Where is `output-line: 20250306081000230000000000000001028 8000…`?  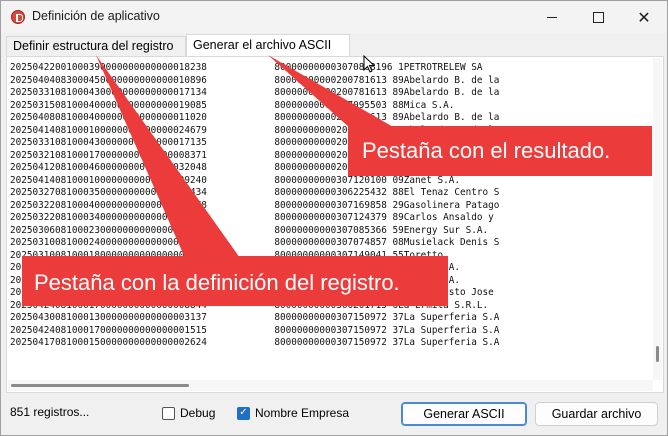
output-line: 20250306081000230000000000000001028 8000… is located at coordinates (249, 230).